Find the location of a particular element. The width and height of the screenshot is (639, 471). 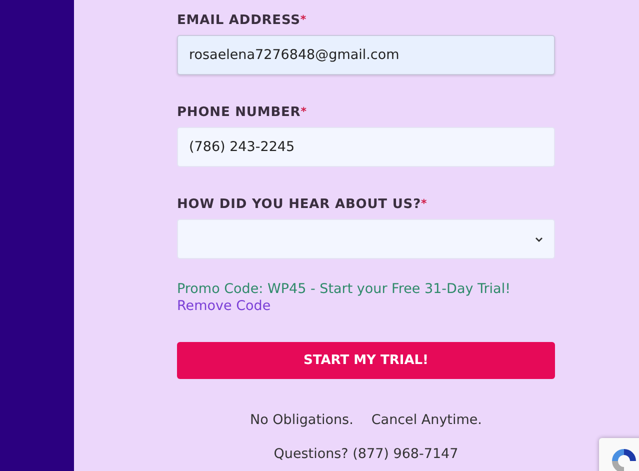

assurance-text: Cancel Anytime. is located at coordinates (426, 420).